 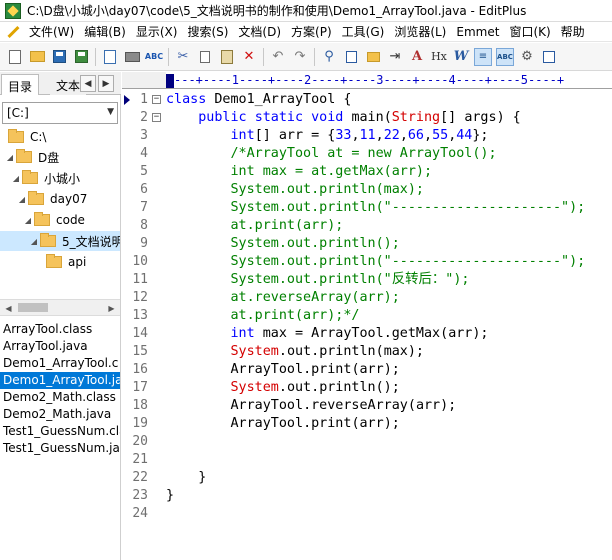 I want to click on spell-check-icon: ABC, so click(x=154, y=57).